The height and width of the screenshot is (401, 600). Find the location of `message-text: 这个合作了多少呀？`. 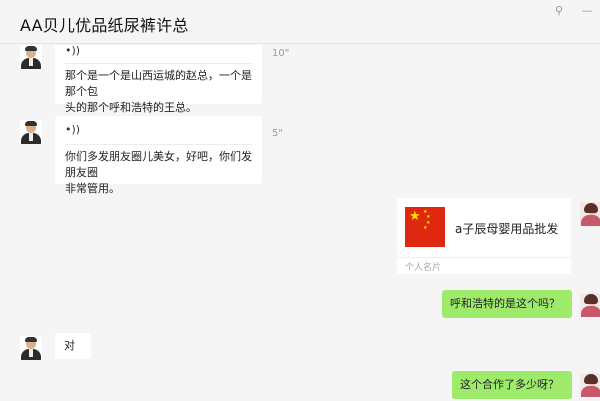

message-text: 这个合作了多少呀？ is located at coordinates (509, 384).